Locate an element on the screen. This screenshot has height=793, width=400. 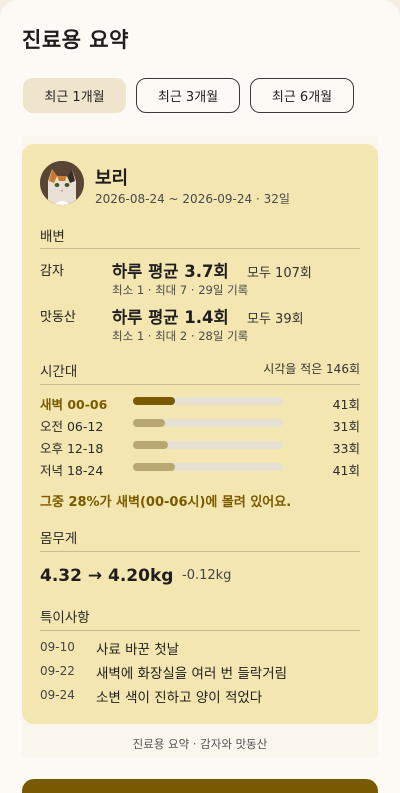
excretion-daily-average: 하루 평균 1.4회 is located at coordinates (170, 317).